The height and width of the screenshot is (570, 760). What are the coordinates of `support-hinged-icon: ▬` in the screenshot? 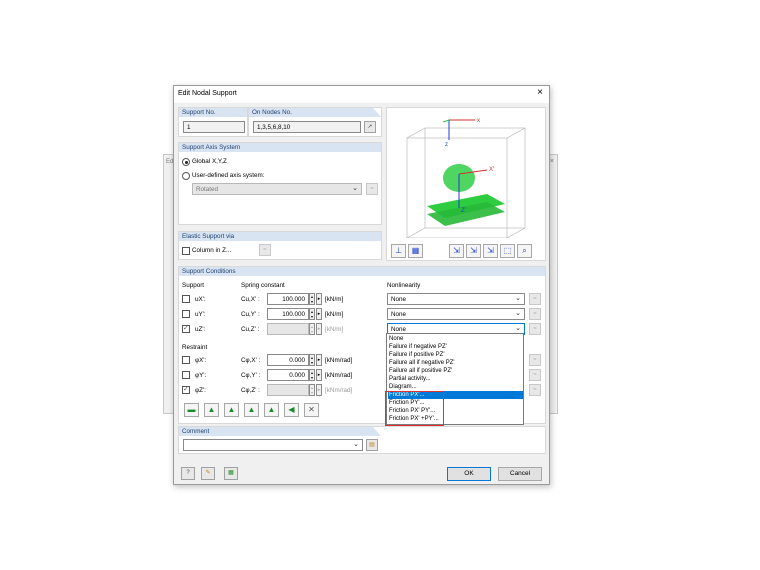 It's located at (191, 410).